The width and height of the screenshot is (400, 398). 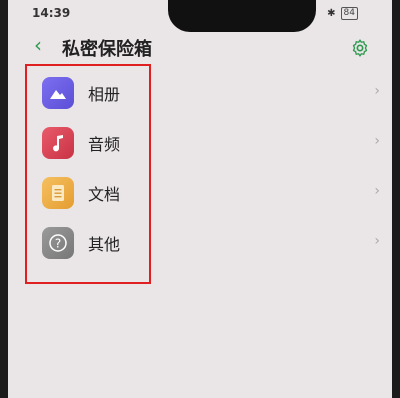 What do you see at coordinates (349, 13) in the screenshot?
I see `battery-icon: 84` at bounding box center [349, 13].